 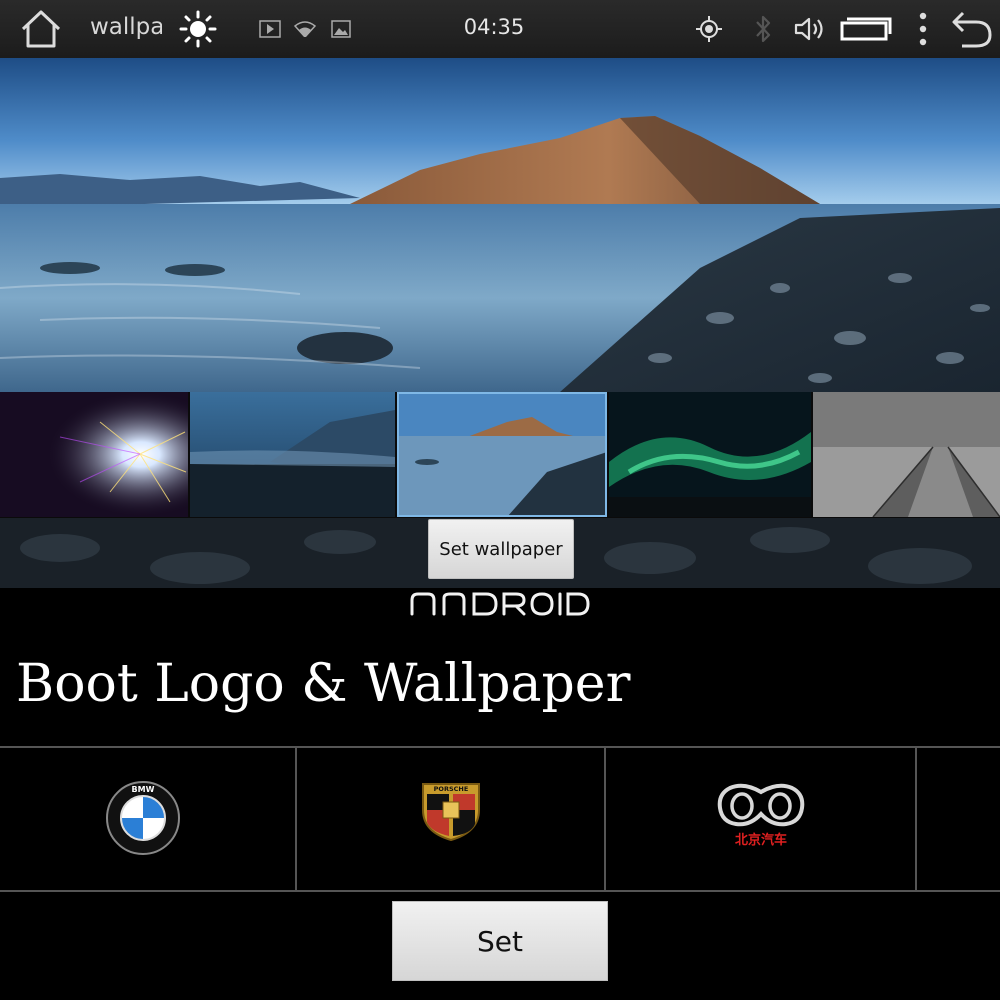 What do you see at coordinates (761, 840) in the screenshot?
I see `baic-logo-text: 北京汽车` at bounding box center [761, 840].